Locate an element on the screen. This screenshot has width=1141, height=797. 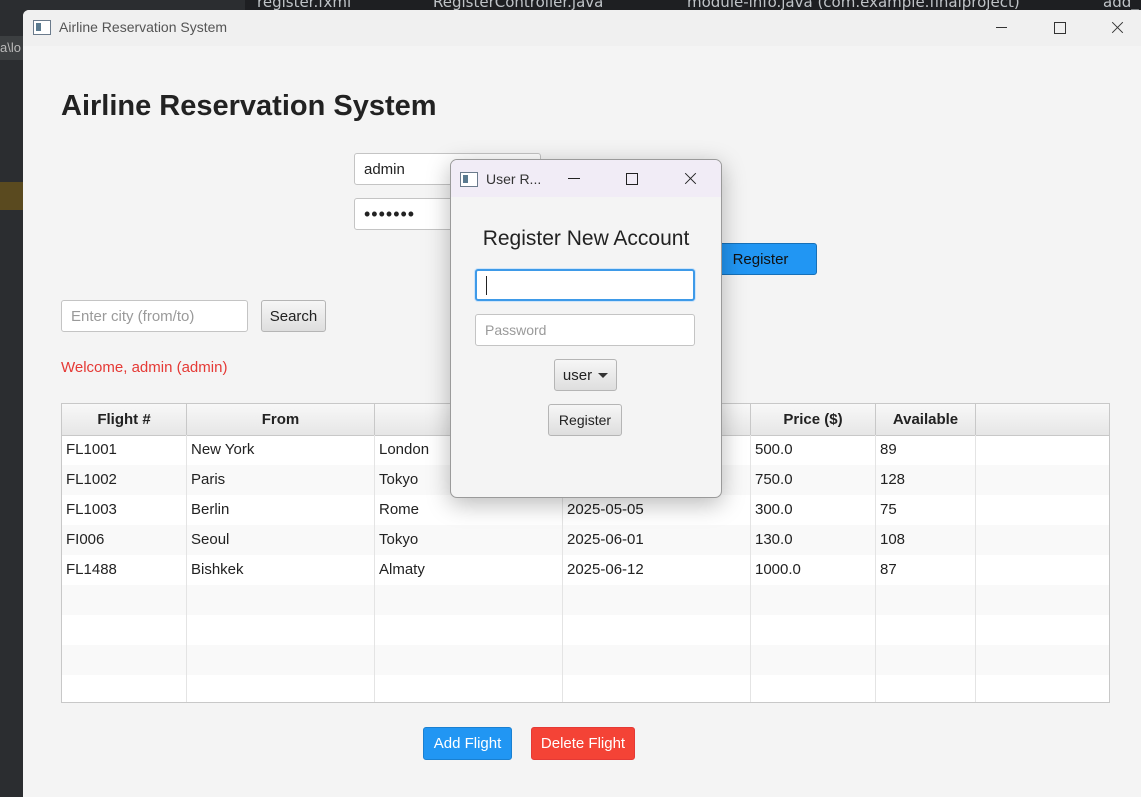
table-cell: Tokyo is located at coordinates (469, 540).